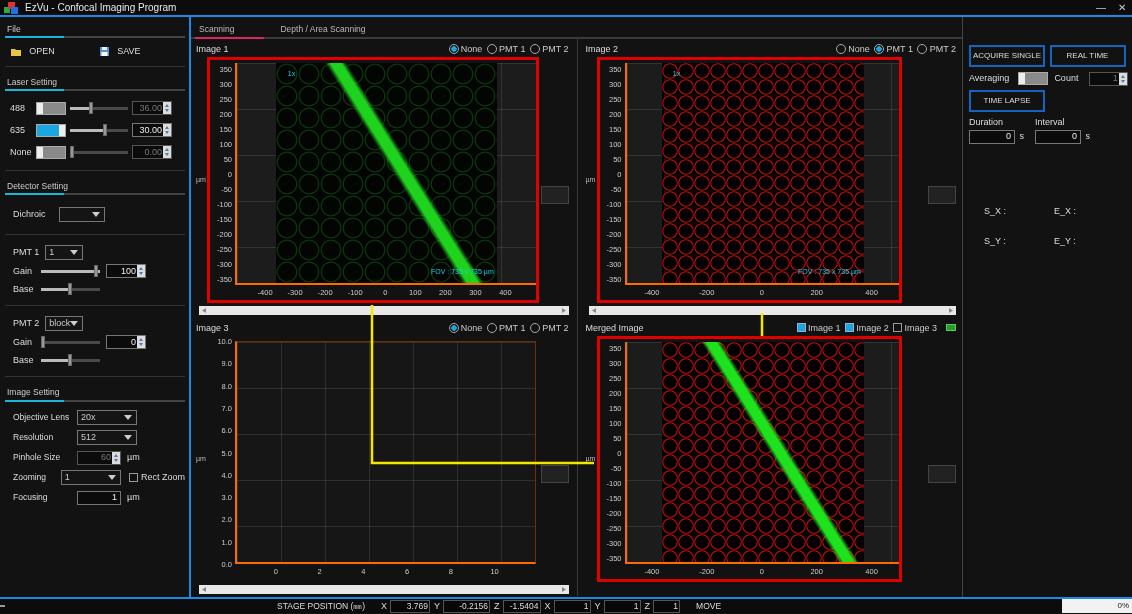  Describe the element at coordinates (1108, 78) in the screenshot. I see `spin-field: 1` at that location.